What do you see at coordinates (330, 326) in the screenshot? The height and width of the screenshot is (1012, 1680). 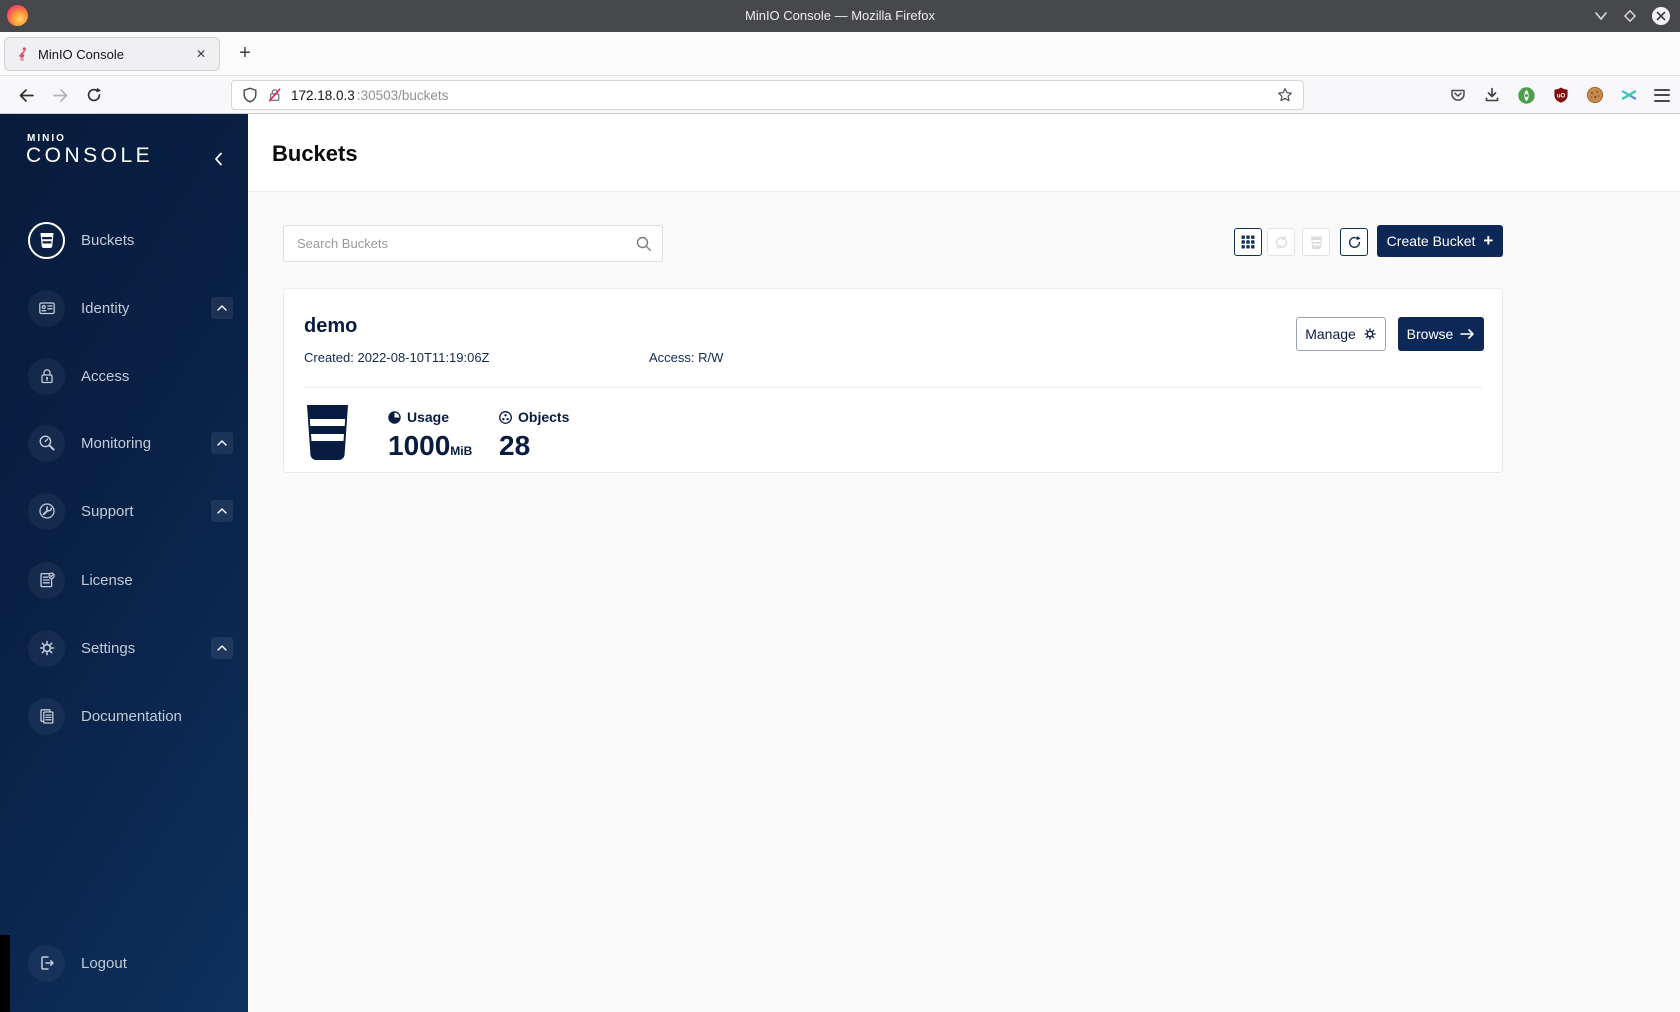 I see `bucket-name-link: demo` at bounding box center [330, 326].